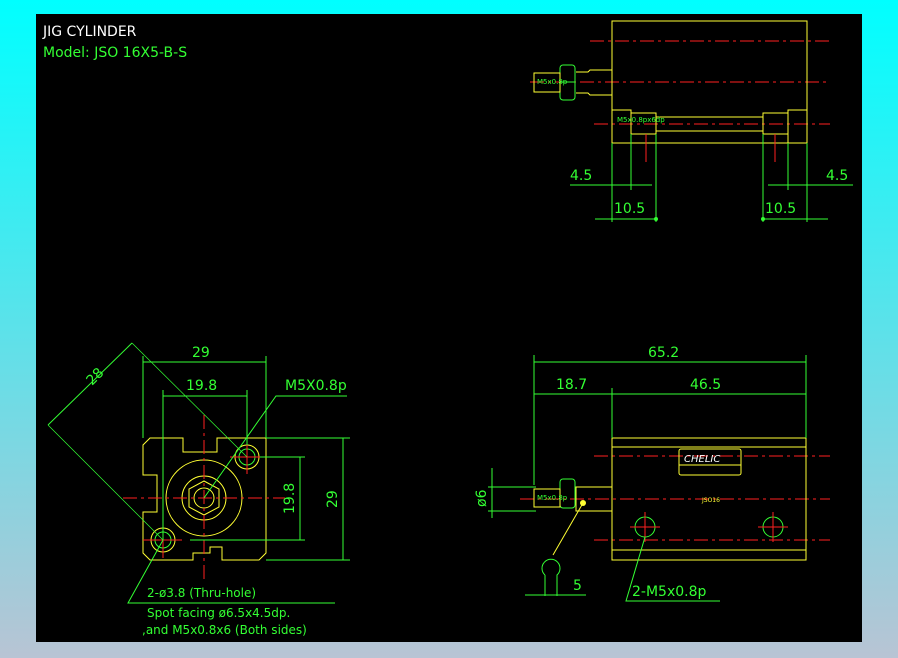 The width and height of the screenshot is (898, 658). Describe the element at coordinates (571, 385) in the screenshot. I see `dim-rod-length: 18.7` at that location.